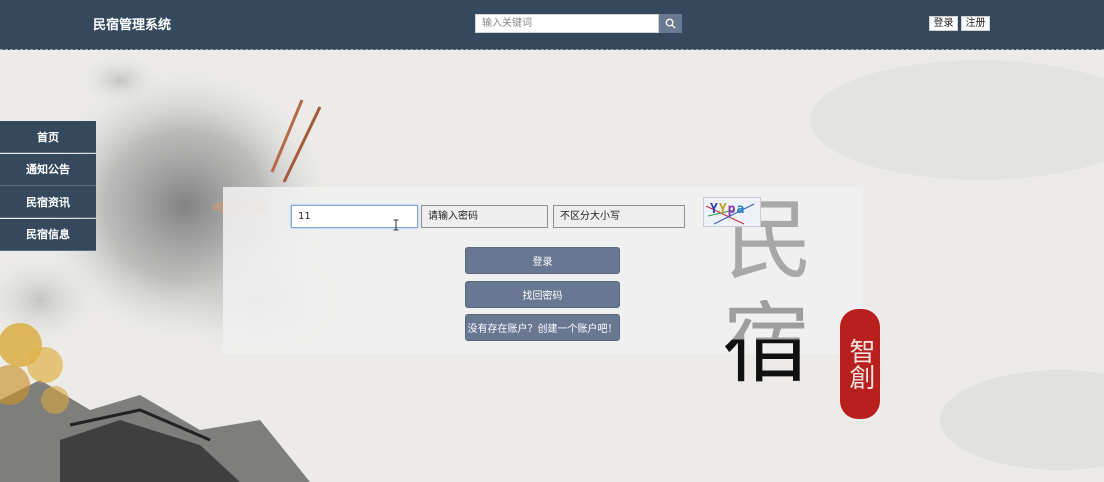 This screenshot has width=1104, height=482. I want to click on header-register-button: 注册, so click(975, 23).